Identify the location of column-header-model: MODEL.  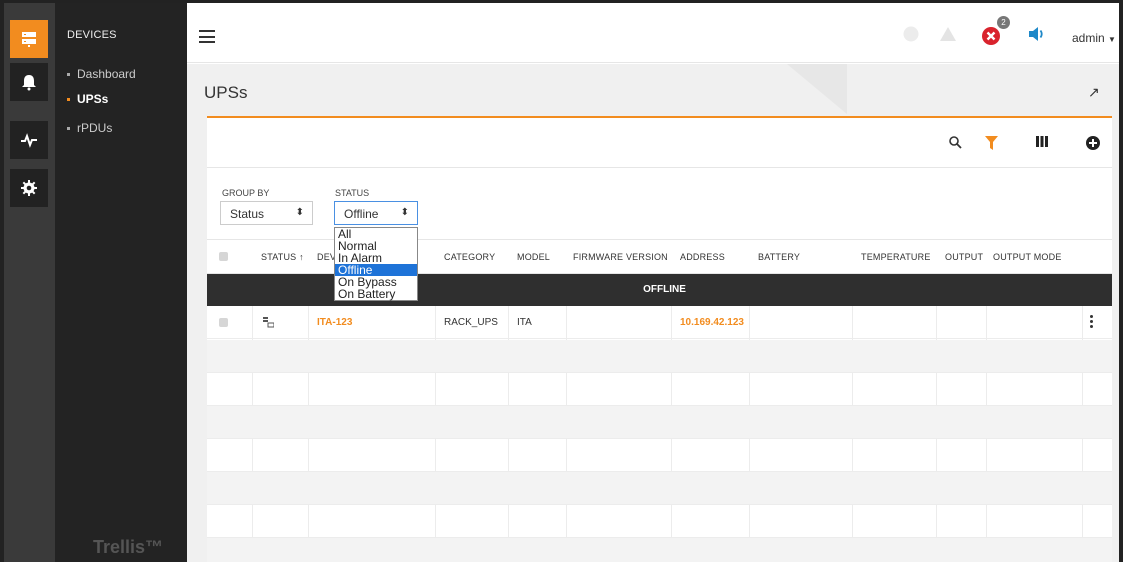
(533, 257).